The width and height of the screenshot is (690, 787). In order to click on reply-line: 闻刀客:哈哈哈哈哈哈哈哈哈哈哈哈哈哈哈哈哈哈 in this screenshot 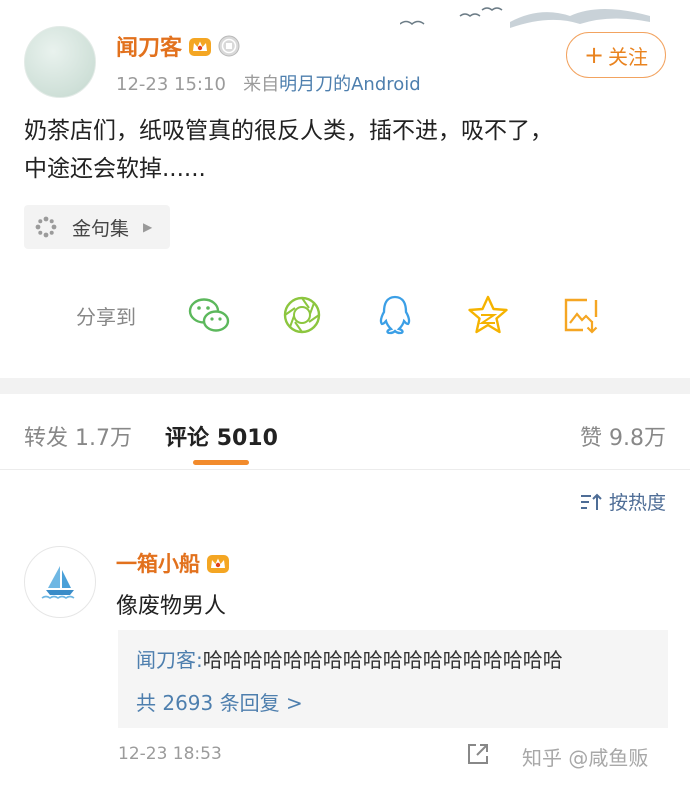, I will do `click(393, 658)`.